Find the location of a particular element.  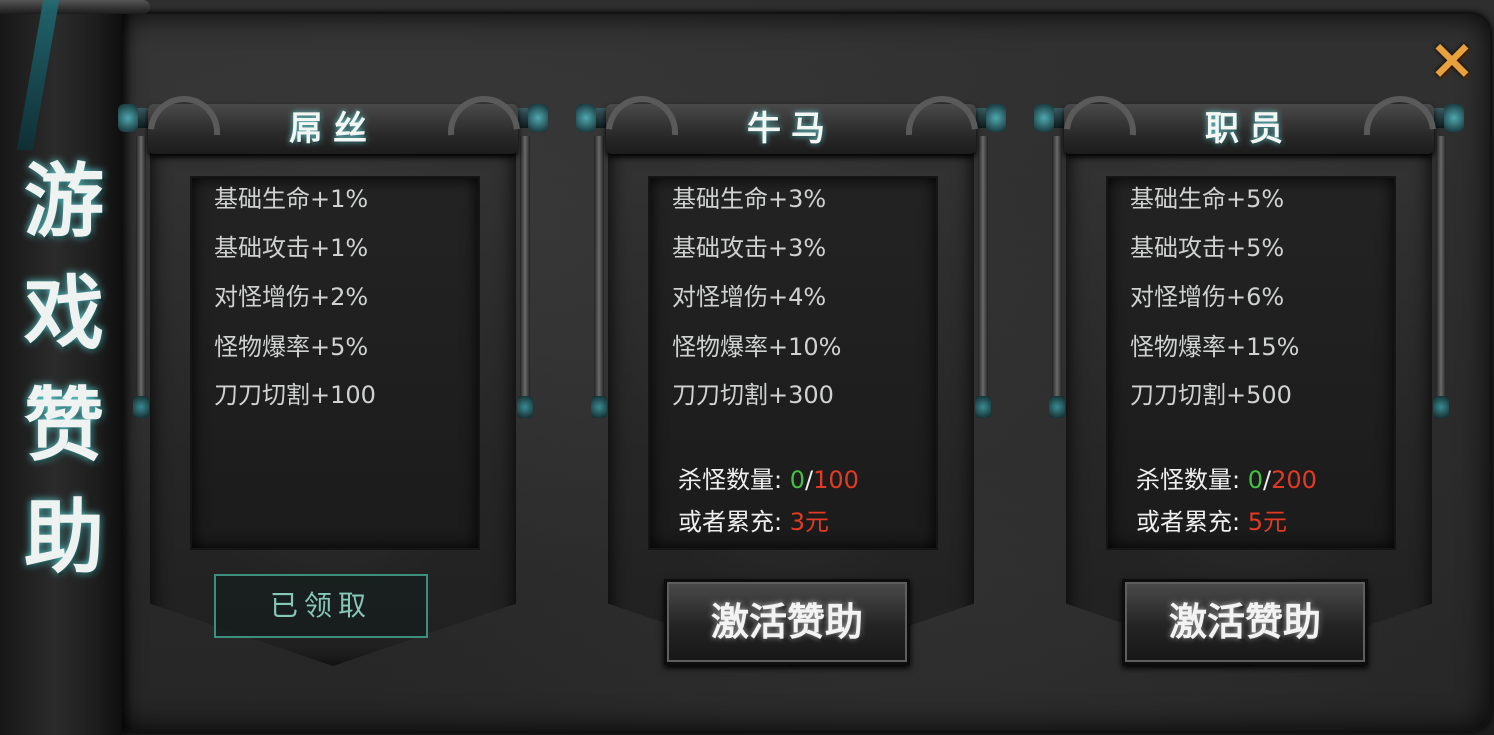

claimed-button: 已领取 is located at coordinates (321, 606).